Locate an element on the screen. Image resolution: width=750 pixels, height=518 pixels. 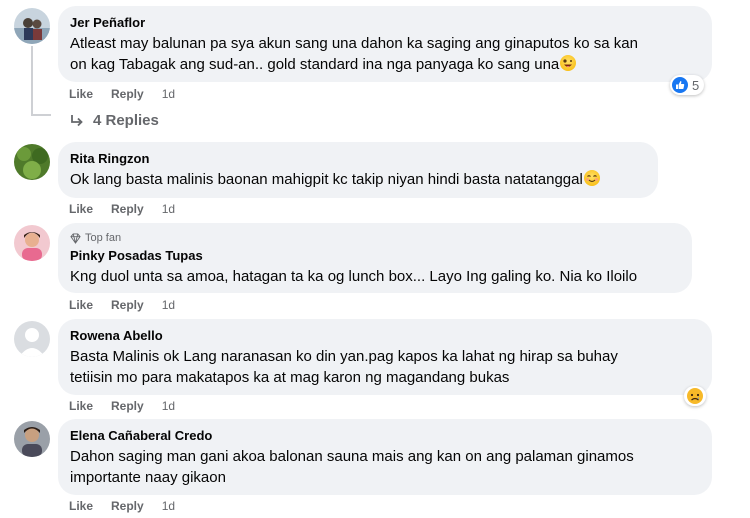
view-replies-link: 4 Replies is located at coordinates (114, 120).